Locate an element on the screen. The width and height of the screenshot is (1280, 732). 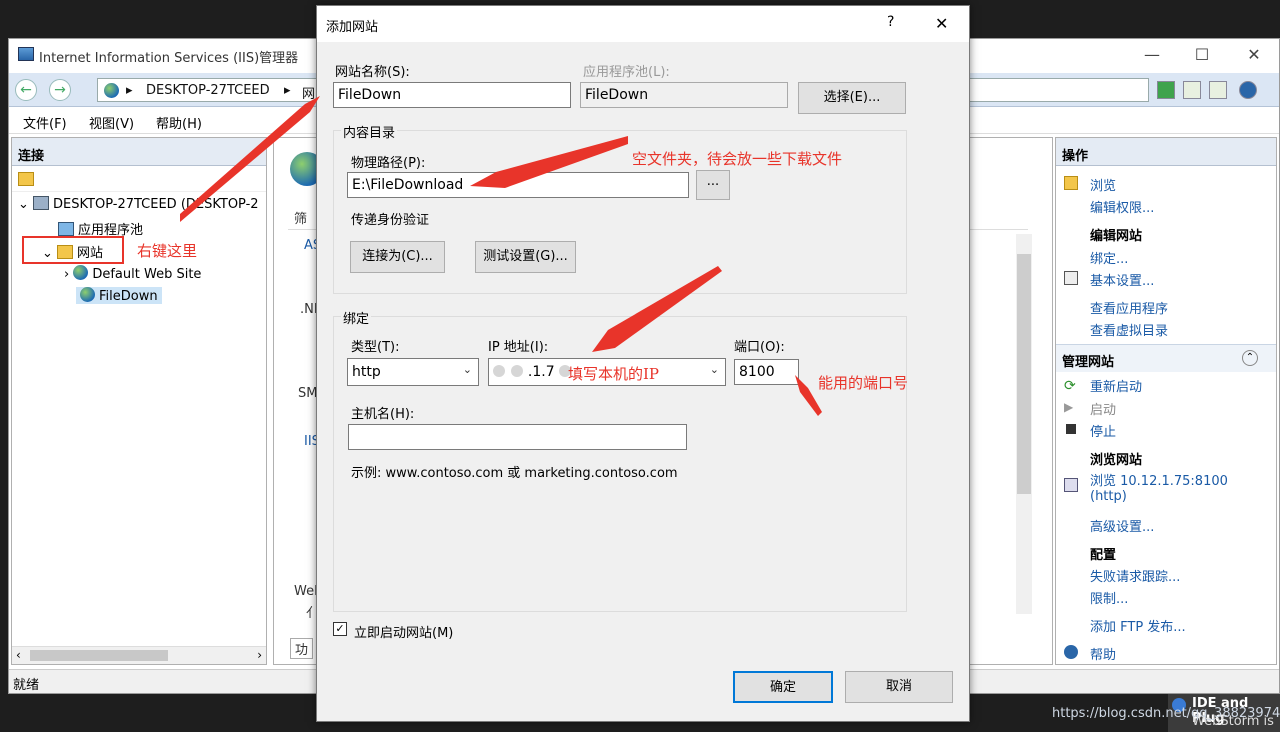
new-connection-icon is located at coordinates (26, 179).